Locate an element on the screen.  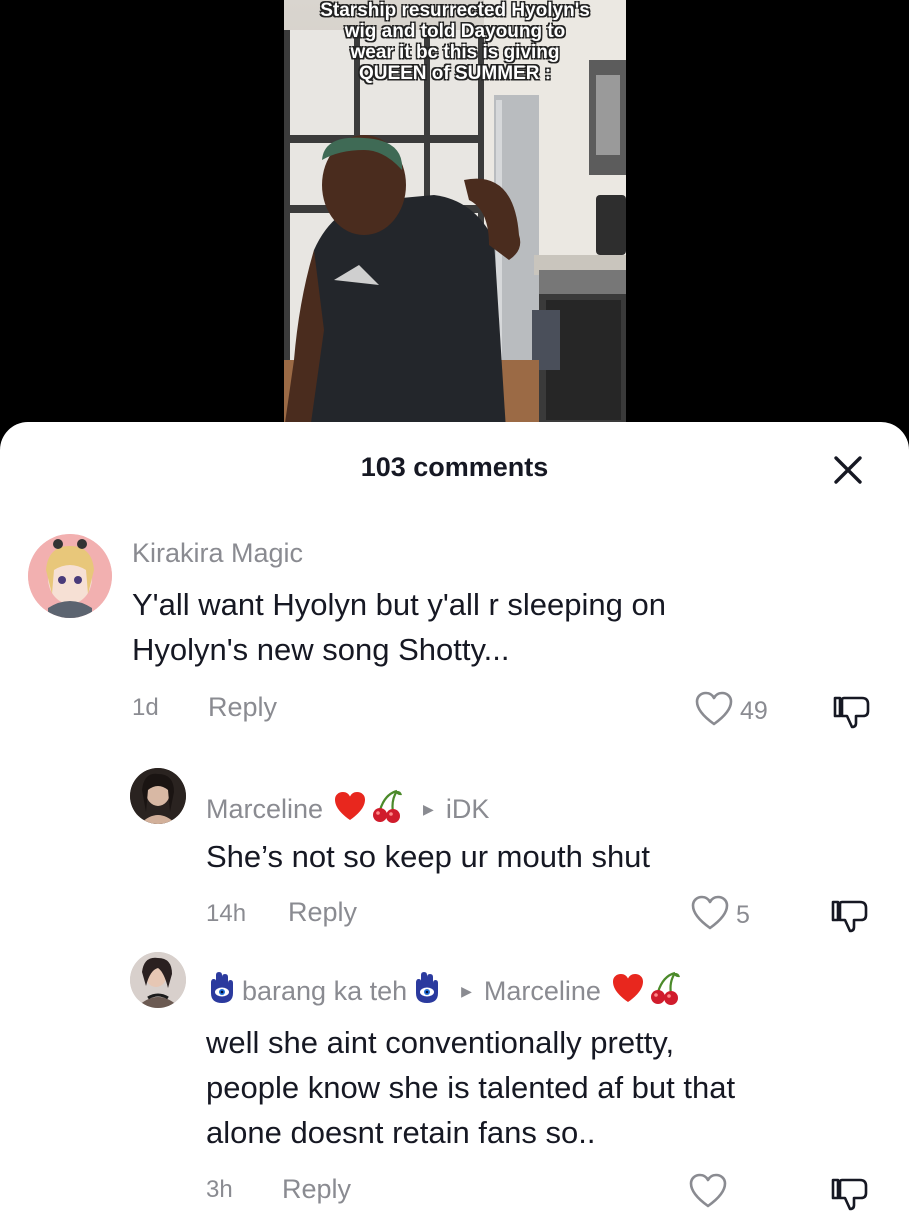
comment-username: barang ka teh is located at coordinates (324, 991).